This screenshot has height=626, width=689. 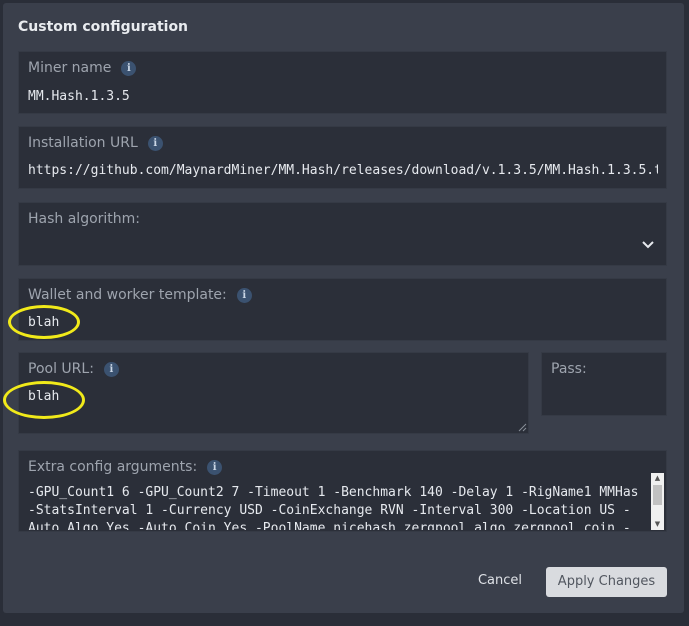 I want to click on pass-label: Pass:, so click(x=569, y=369).